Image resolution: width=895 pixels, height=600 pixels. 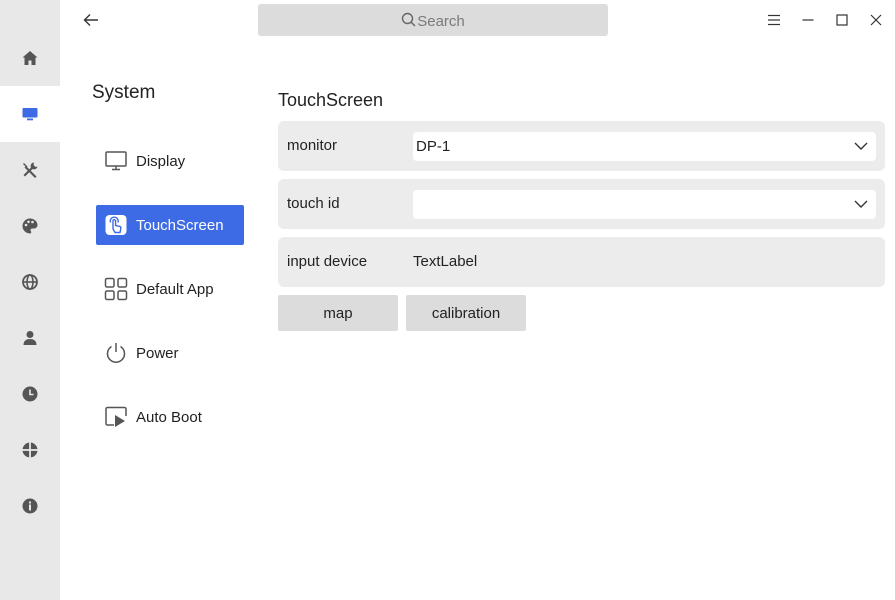 I want to click on globe-icon, so click(x=30, y=282).